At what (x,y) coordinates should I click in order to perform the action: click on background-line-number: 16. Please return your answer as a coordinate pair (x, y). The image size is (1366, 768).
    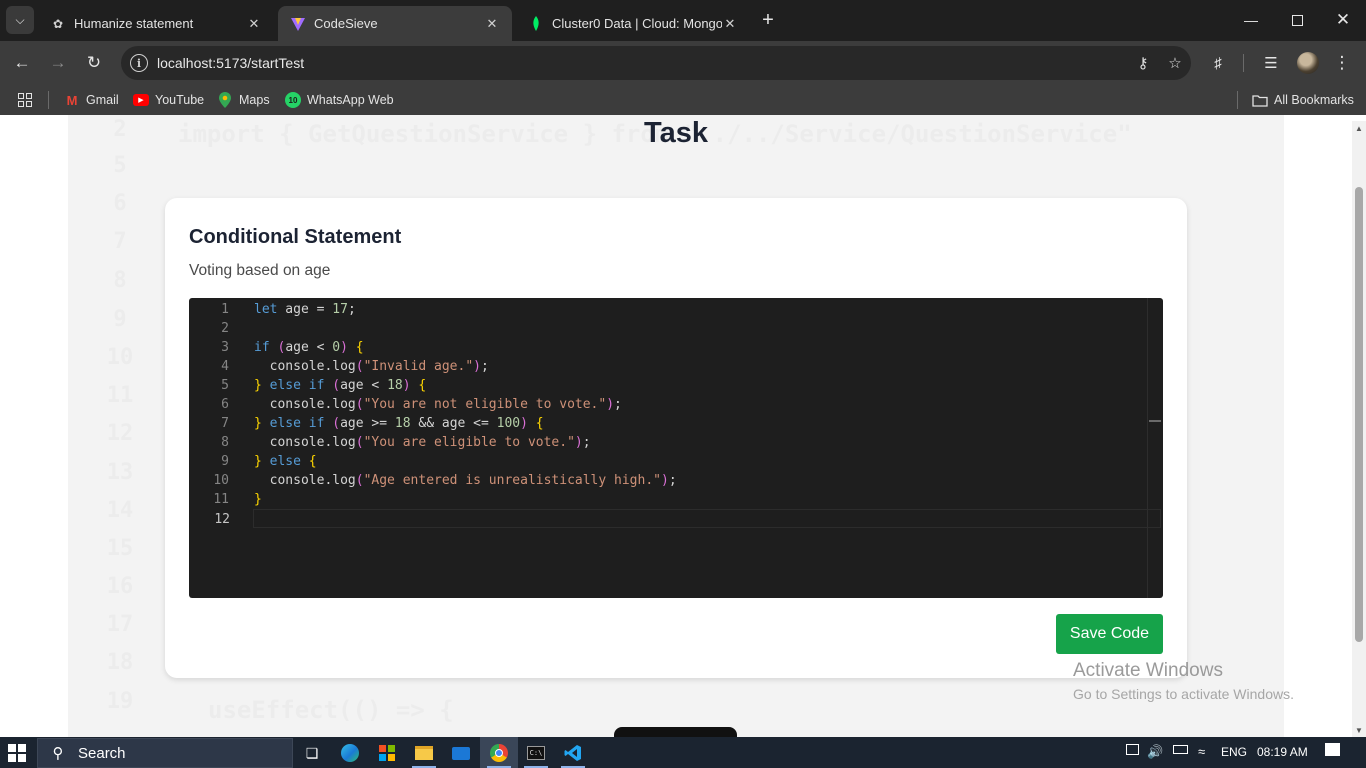
    Looking at the image, I should click on (120, 586).